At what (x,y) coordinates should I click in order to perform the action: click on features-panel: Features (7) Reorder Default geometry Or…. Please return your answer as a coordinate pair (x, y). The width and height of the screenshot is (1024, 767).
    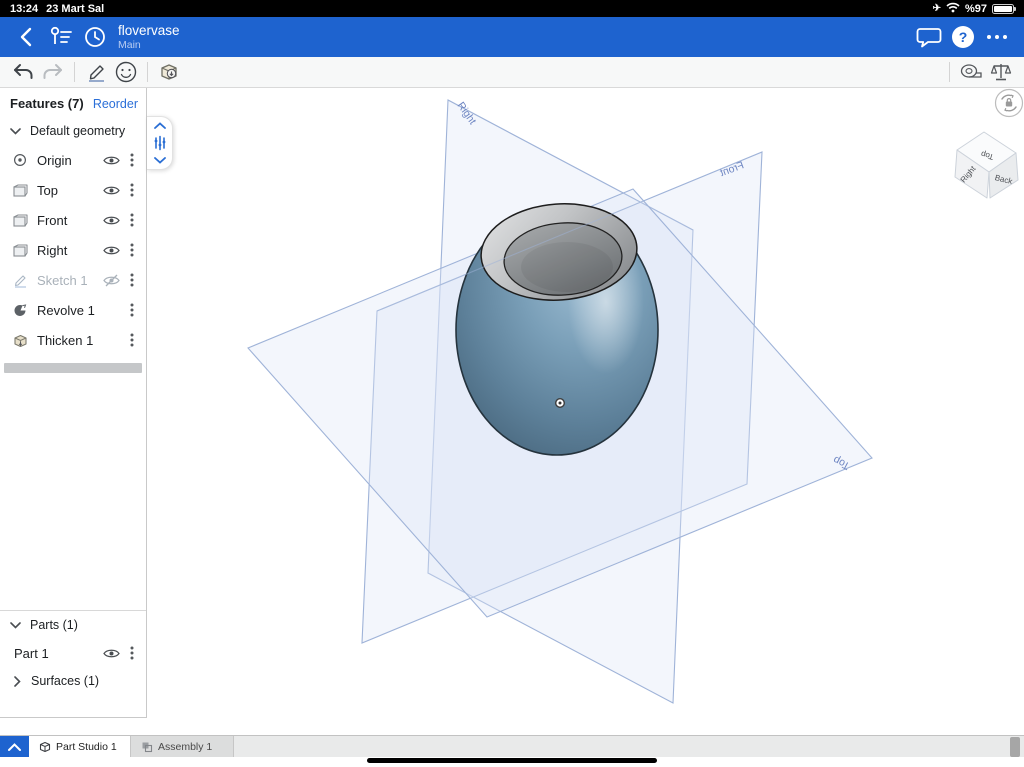
    Looking at the image, I should click on (73, 403).